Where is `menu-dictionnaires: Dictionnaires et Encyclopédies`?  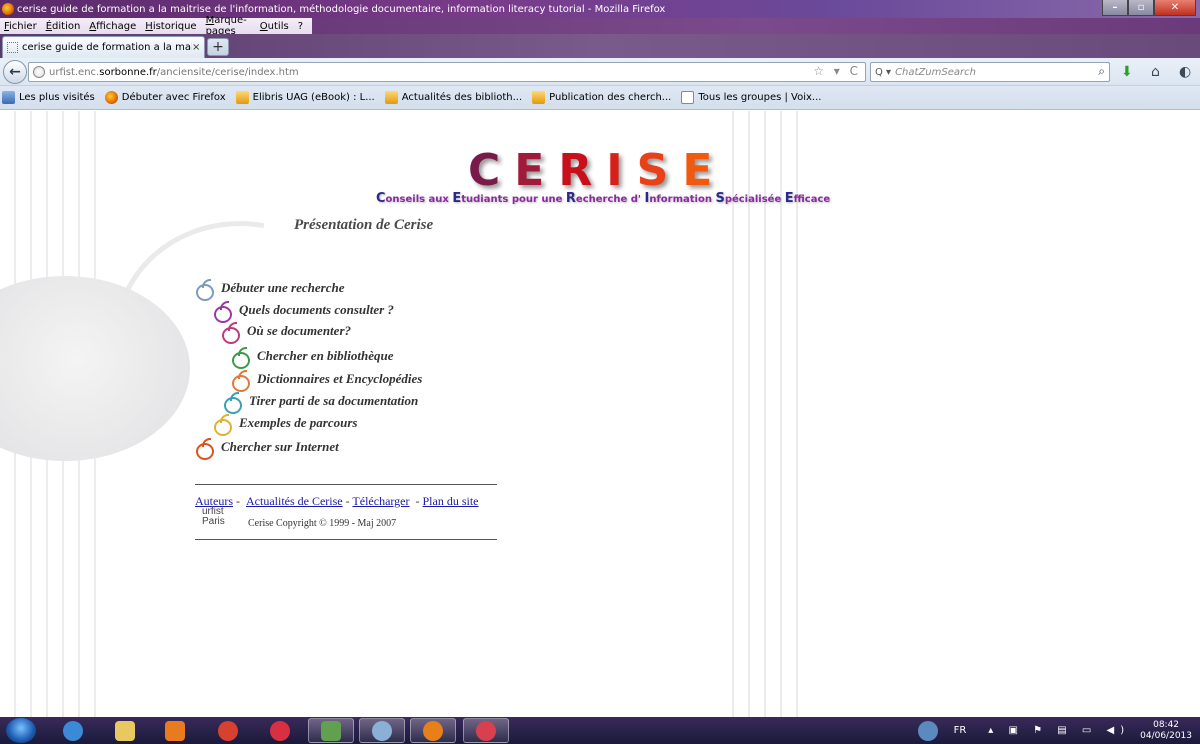
menu-dictionnaires: Dictionnaires et Encyclopédies is located at coordinates (326, 381).